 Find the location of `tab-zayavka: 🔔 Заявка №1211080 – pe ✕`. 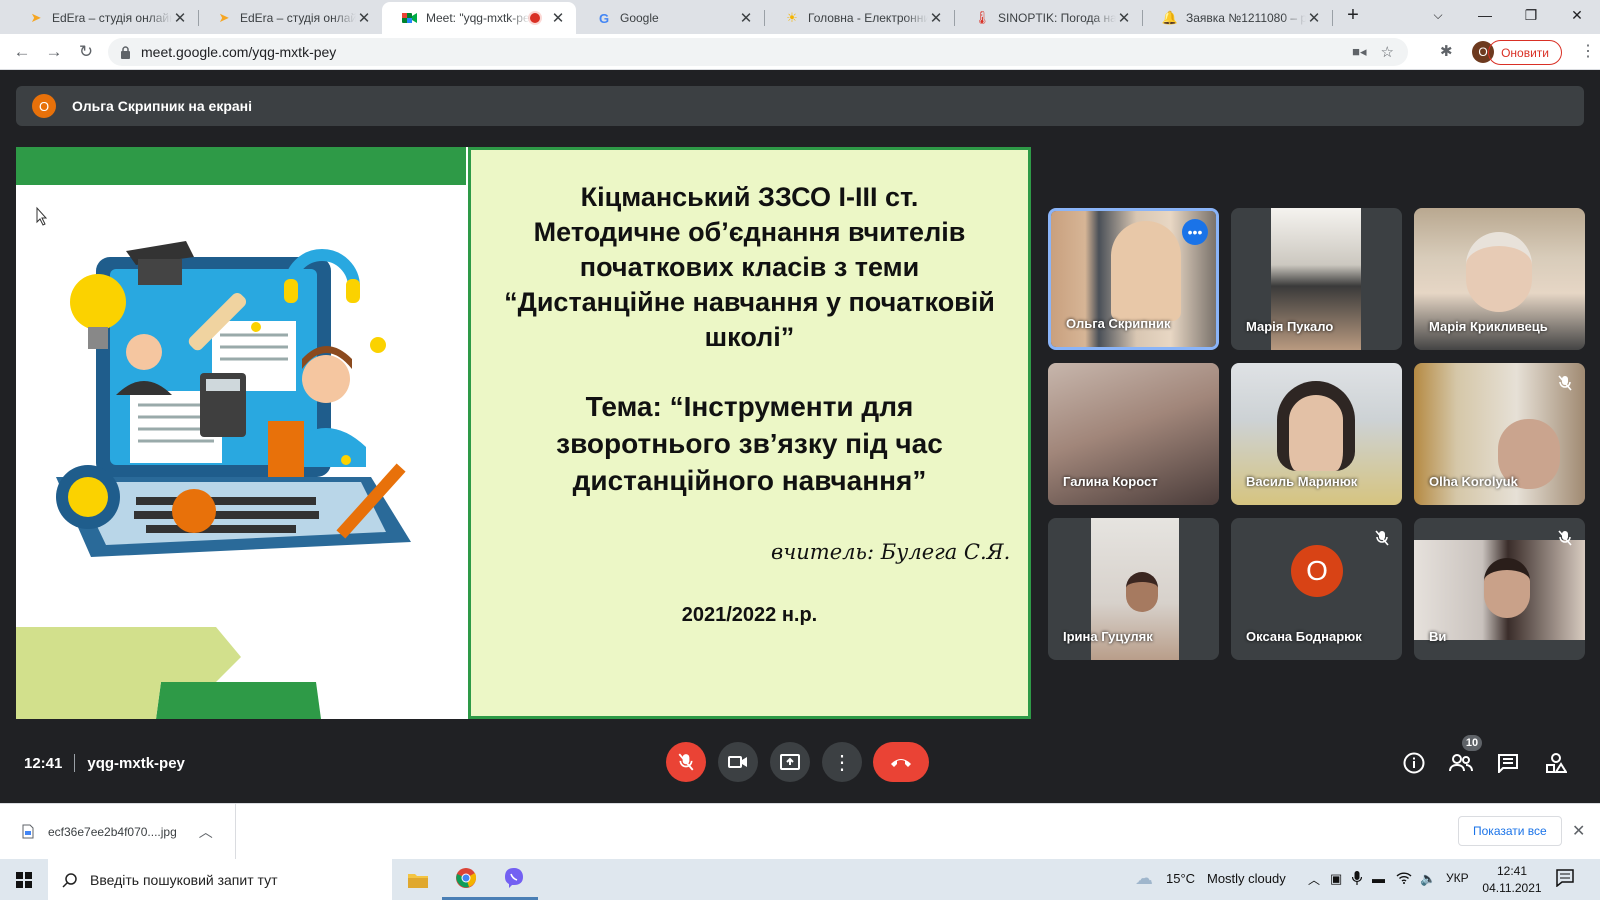

tab-zayavka: 🔔 Заявка №1211080 – pe ✕ is located at coordinates (1237, 18).